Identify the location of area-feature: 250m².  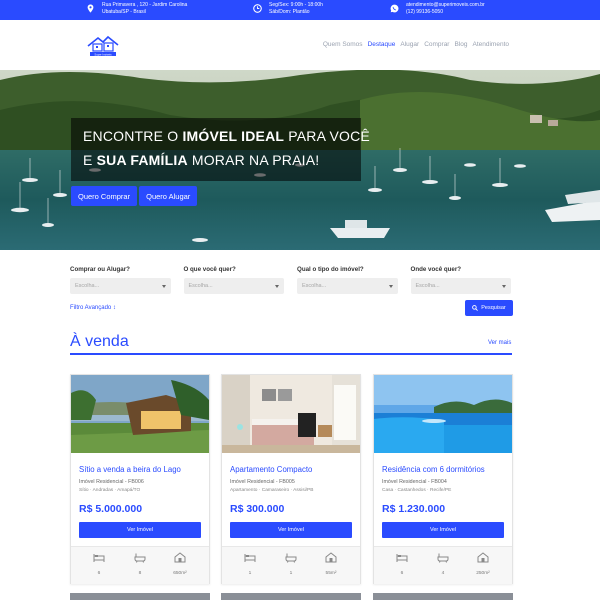
(483, 564).